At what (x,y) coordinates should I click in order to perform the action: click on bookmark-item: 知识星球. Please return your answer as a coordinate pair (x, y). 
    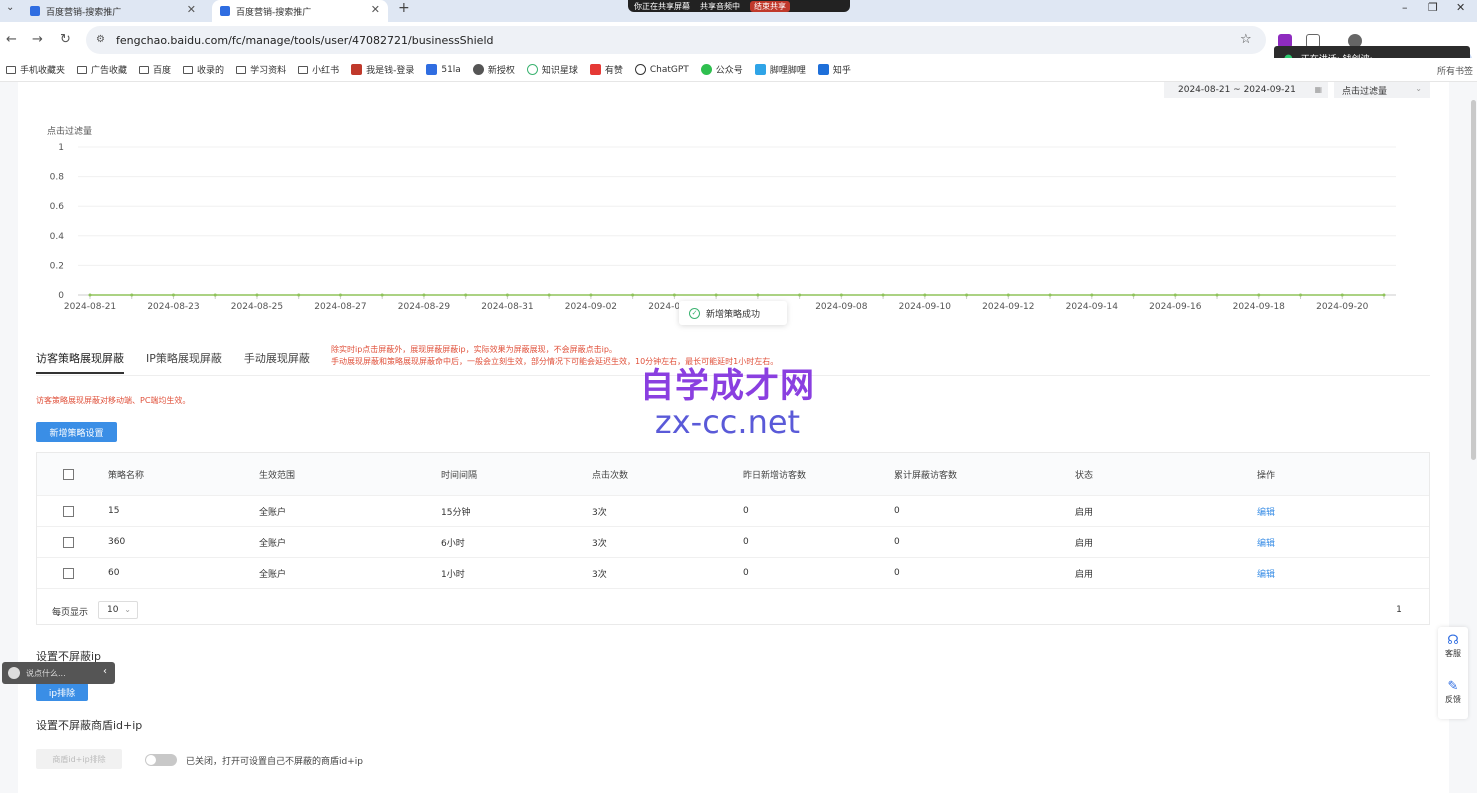
    Looking at the image, I should click on (552, 69).